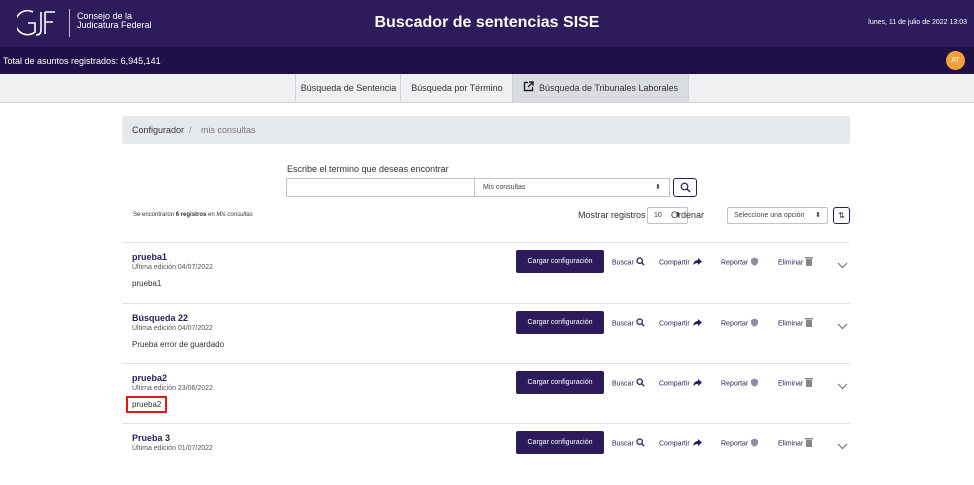  I want to click on tab-label: Búsqueda por Término, so click(457, 88).